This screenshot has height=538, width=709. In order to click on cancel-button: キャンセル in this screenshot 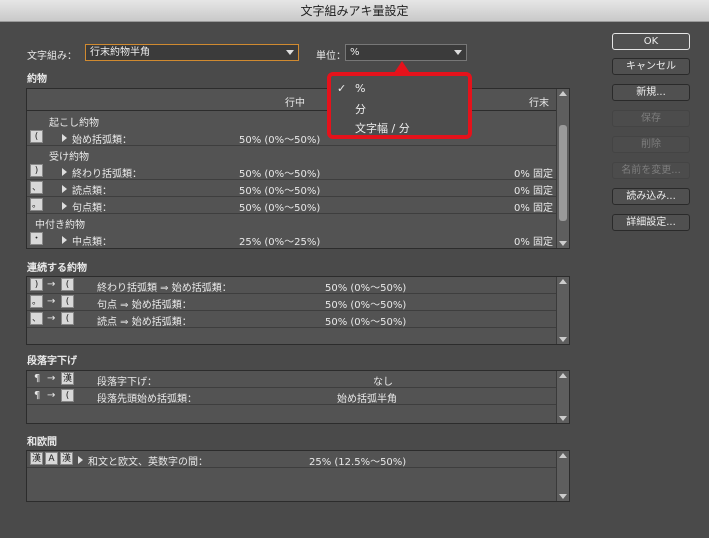, I will do `click(651, 66)`.